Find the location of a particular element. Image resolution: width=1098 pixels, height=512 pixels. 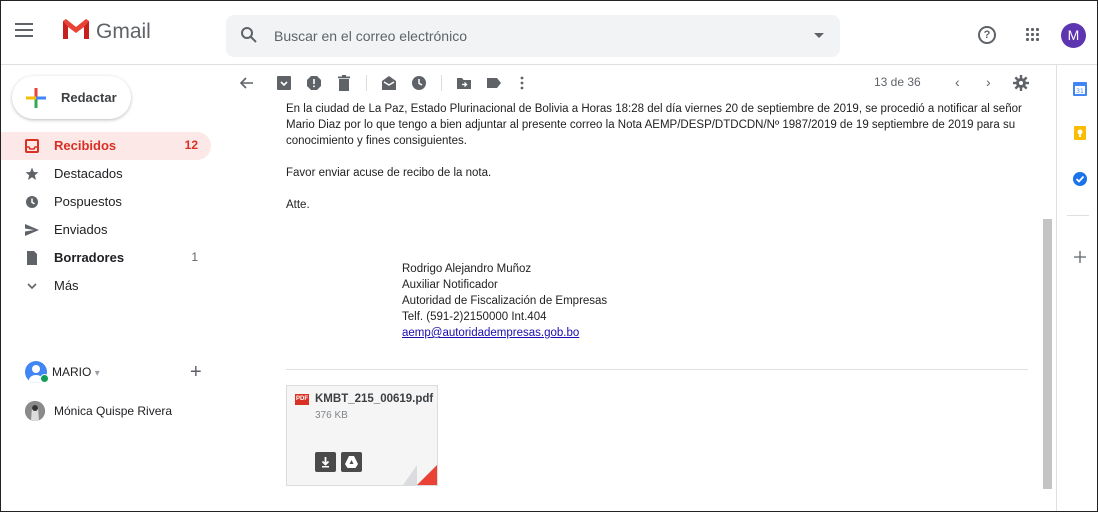

back-arrow-icon is located at coordinates (247, 83).